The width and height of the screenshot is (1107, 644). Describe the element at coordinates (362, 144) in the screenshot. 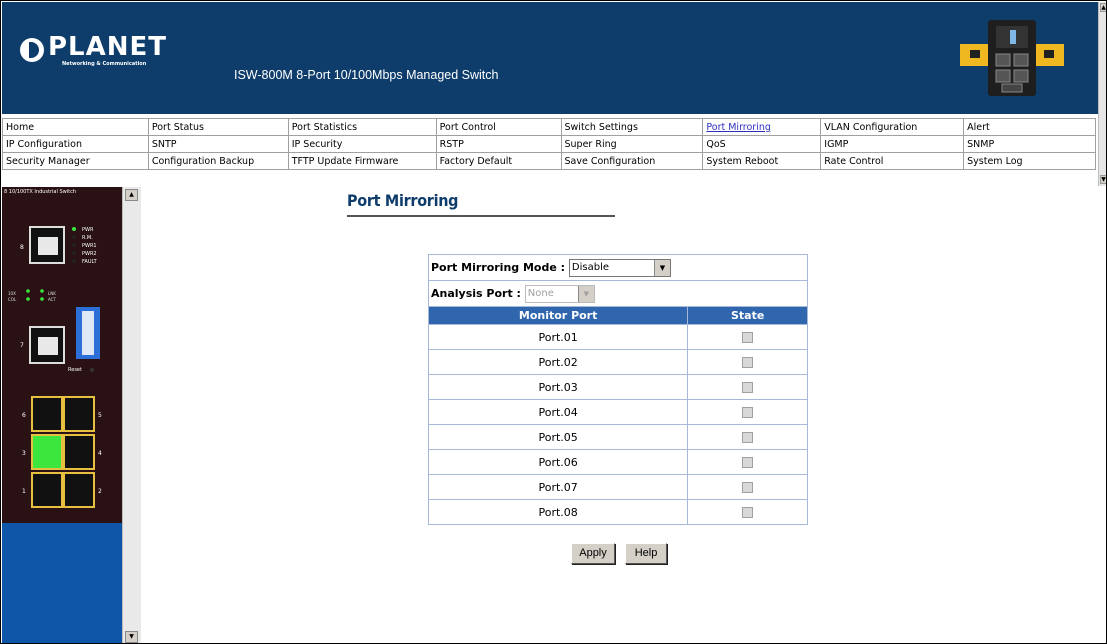

I see `nav-item-ip-security: IP Security` at that location.